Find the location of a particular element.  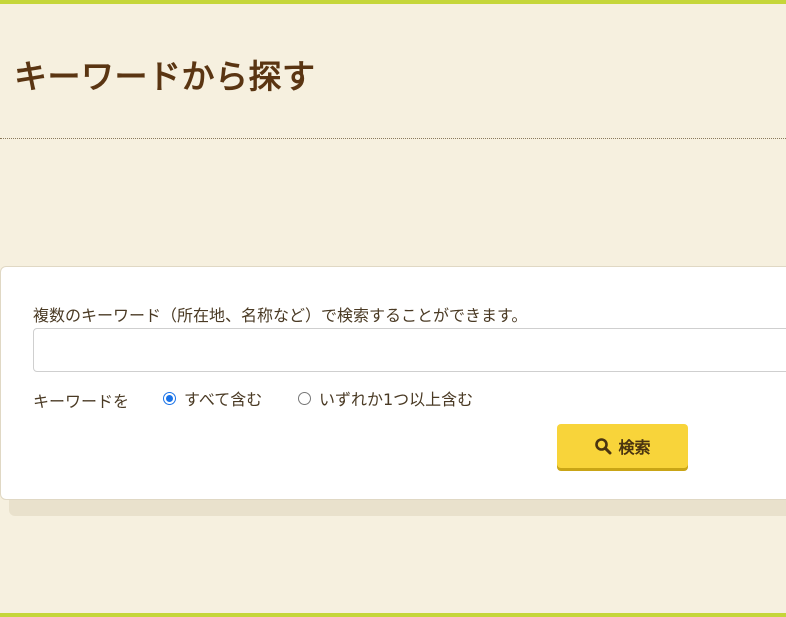

radio-button-unselected is located at coordinates (304, 398).